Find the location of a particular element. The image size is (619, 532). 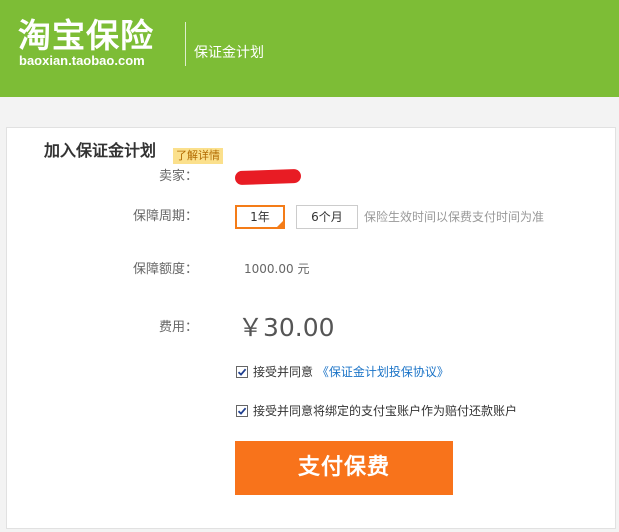

agreement-link: 《保证金计划投保协议》 is located at coordinates (383, 372).